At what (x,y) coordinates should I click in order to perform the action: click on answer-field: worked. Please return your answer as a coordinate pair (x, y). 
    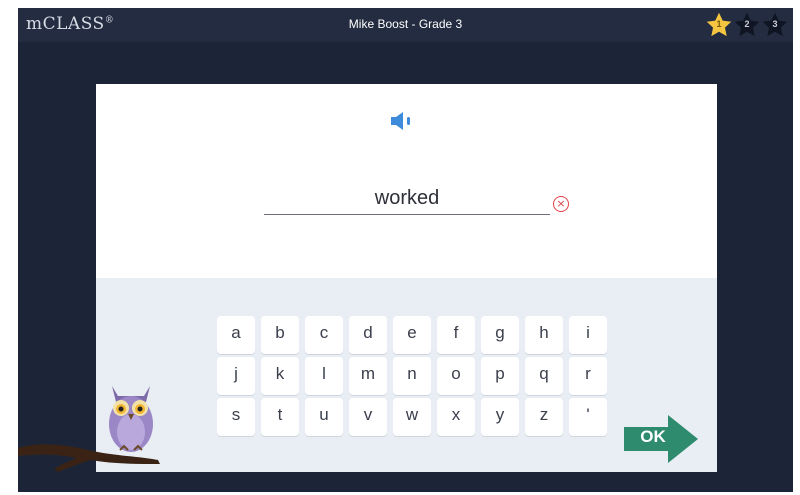
    Looking at the image, I should click on (407, 200).